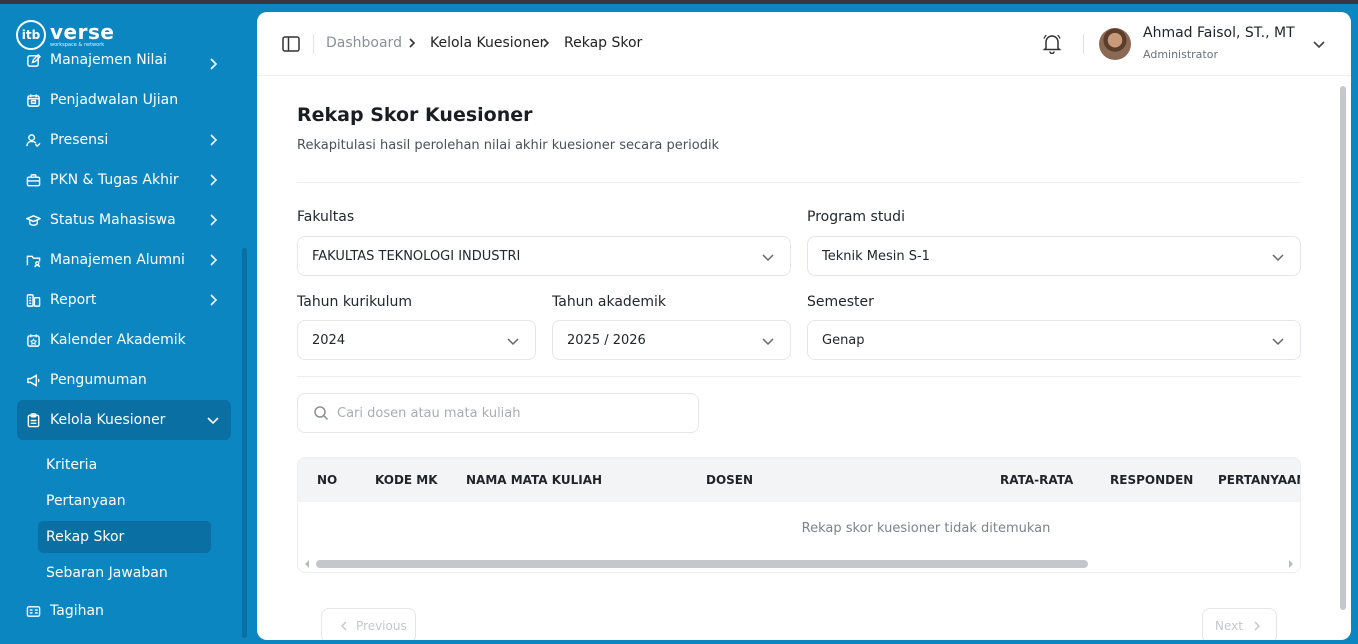 The height and width of the screenshot is (644, 1358). Describe the element at coordinates (1343, 348) in the screenshot. I see `content-scrollbar` at that location.